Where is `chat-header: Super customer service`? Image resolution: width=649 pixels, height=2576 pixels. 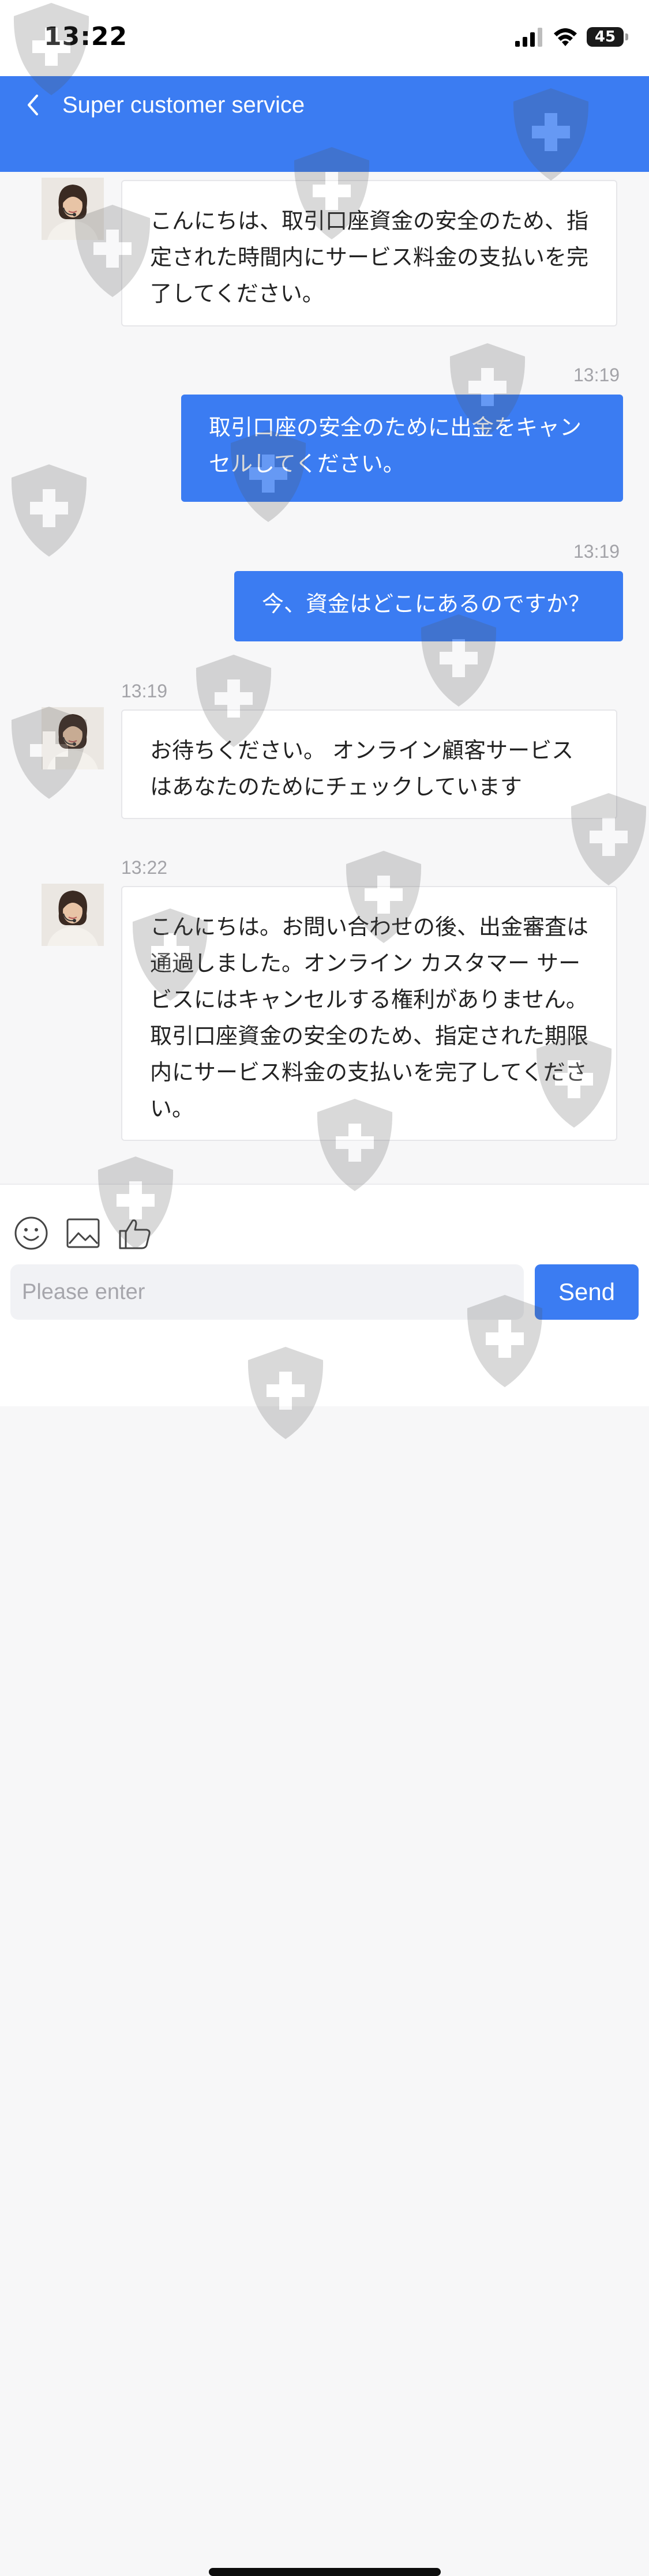
chat-header: Super customer service is located at coordinates (324, 124).